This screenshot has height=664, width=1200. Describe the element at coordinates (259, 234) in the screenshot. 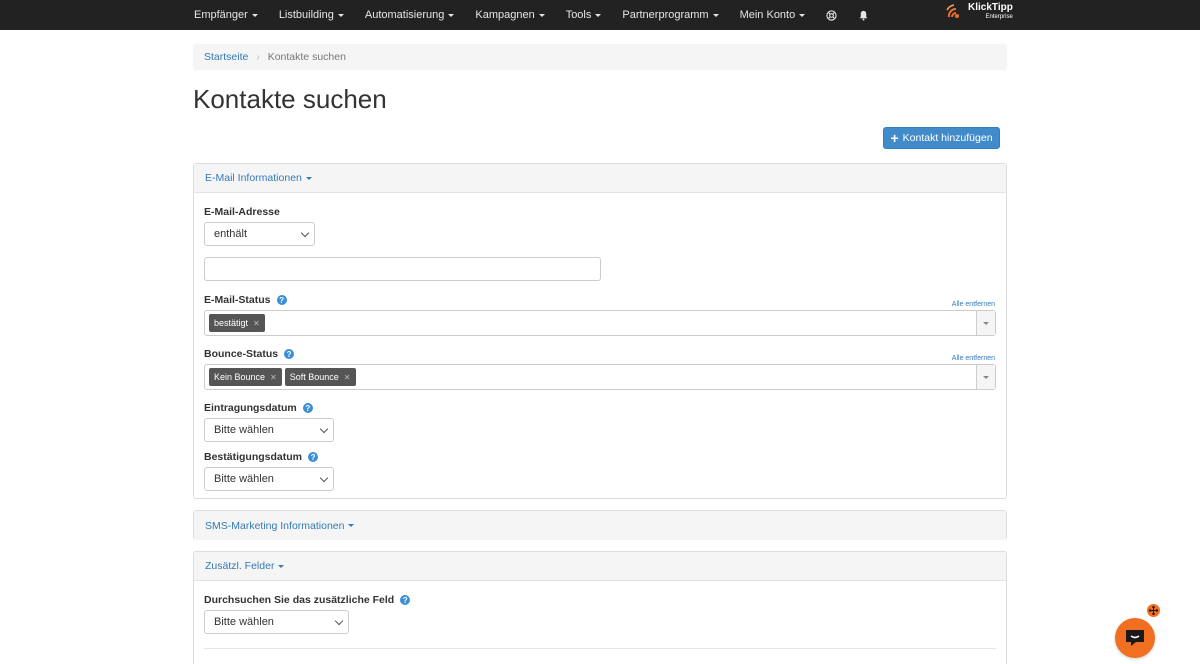

I see `email-operator-select: enthält` at that location.